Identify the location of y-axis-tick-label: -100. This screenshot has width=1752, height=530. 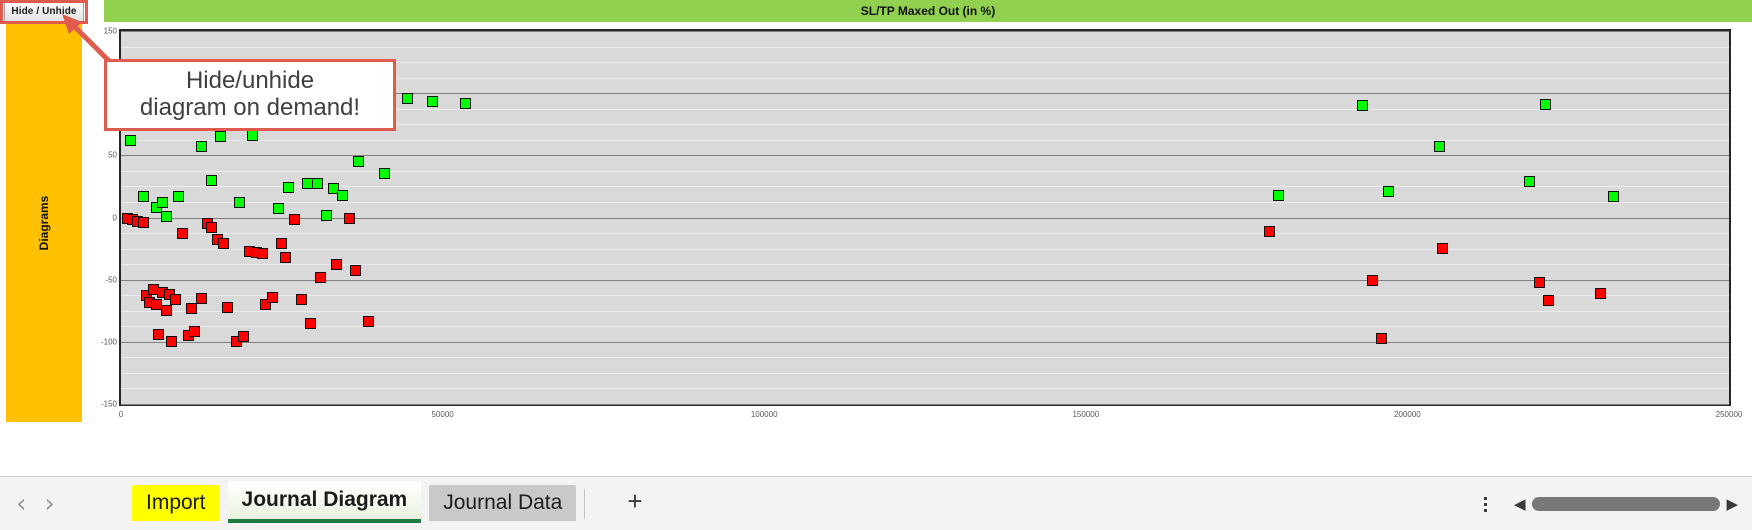
(108, 342).